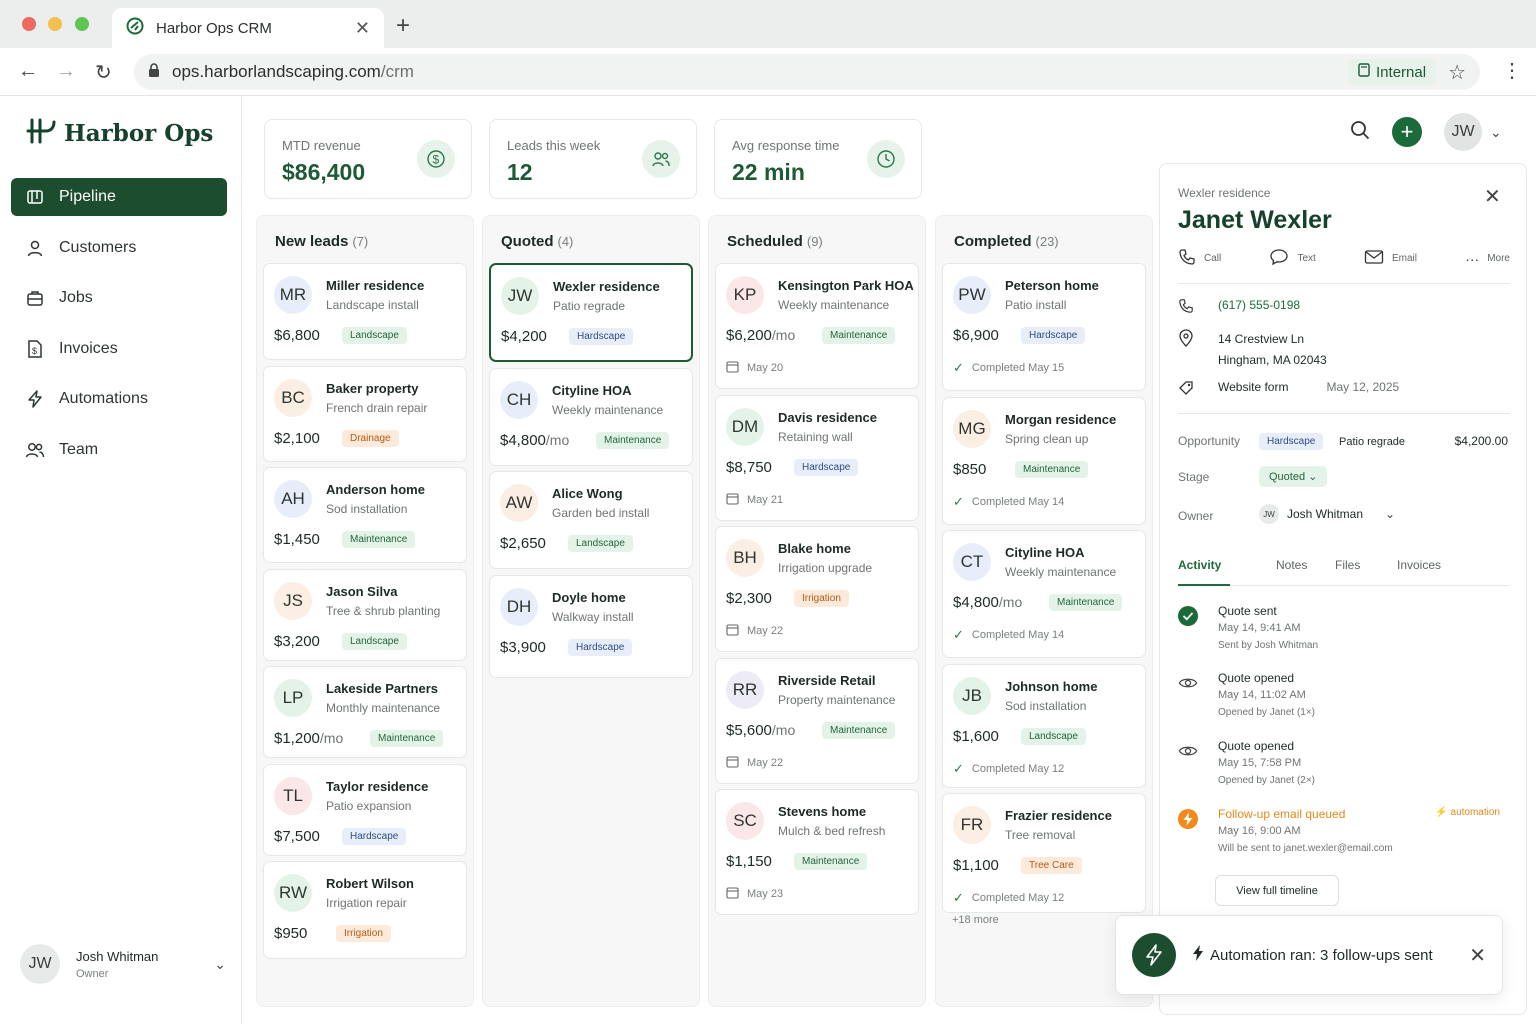 This screenshot has height=1024, width=1536. I want to click on tab-notes: Notes, so click(1291, 565).